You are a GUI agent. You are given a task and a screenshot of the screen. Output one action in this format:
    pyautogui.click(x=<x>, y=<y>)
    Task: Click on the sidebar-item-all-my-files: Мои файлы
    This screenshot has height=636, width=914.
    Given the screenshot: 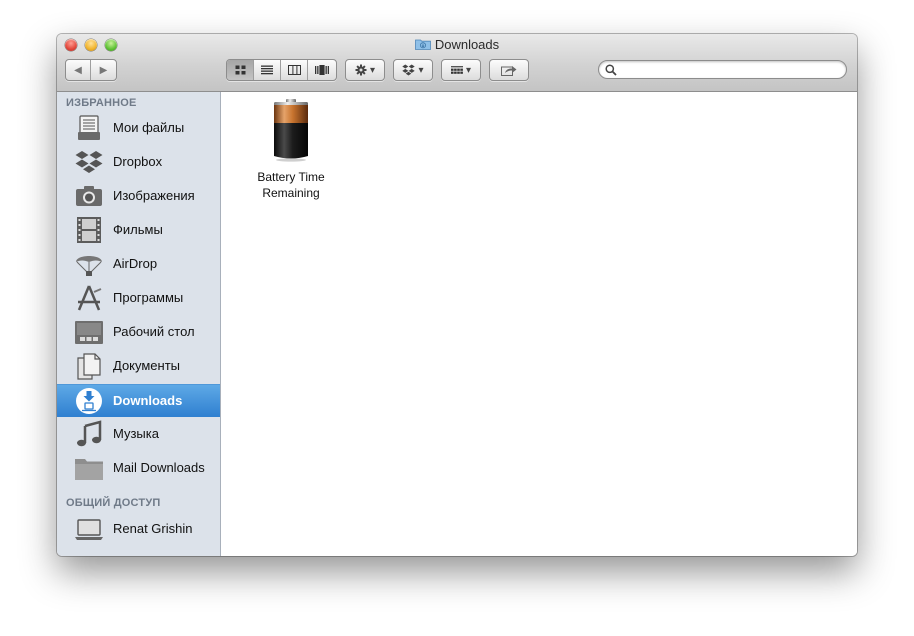 What is the action you would take?
    pyautogui.click(x=138, y=128)
    